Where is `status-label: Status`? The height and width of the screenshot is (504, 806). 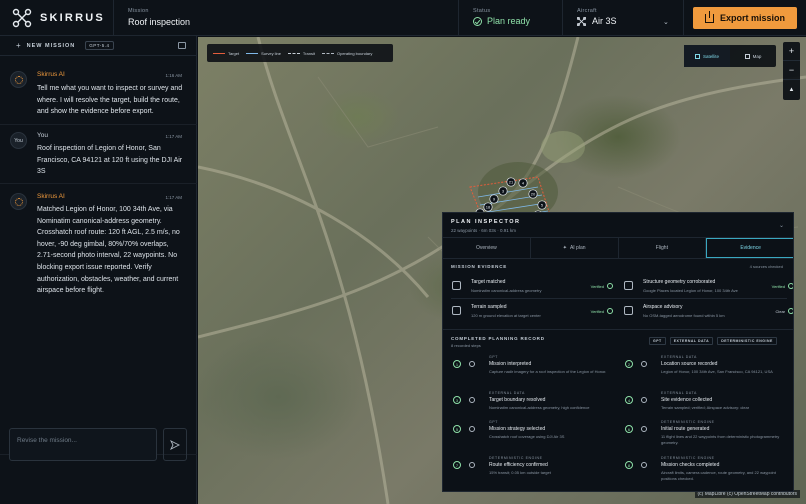
status-label: Status is located at coordinates (482, 11).